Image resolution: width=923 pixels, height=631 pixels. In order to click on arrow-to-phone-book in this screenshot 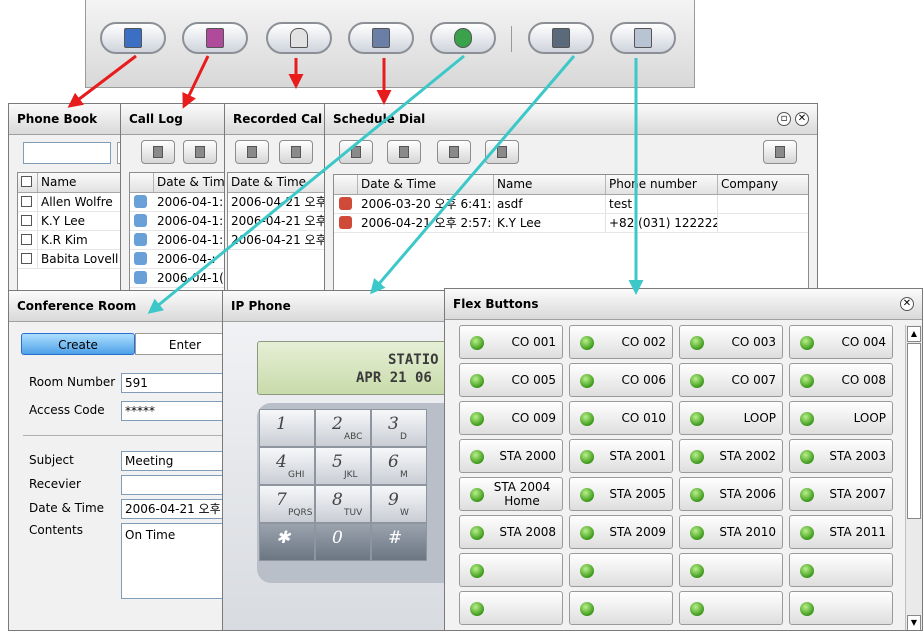, I will do `click(102, 81)`.